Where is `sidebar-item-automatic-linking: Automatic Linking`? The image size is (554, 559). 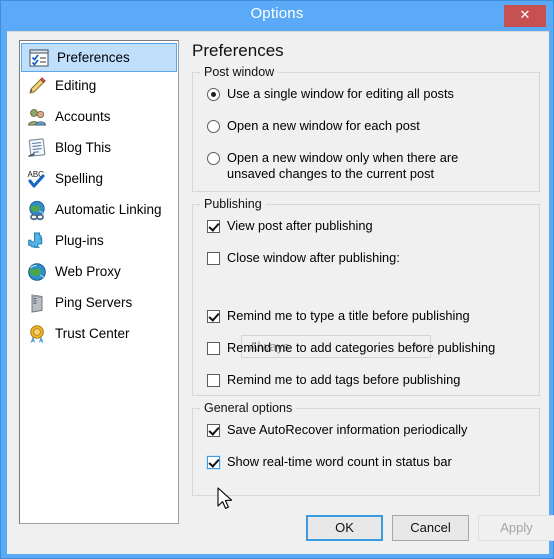 sidebar-item-automatic-linking: Automatic Linking is located at coordinates (99, 209).